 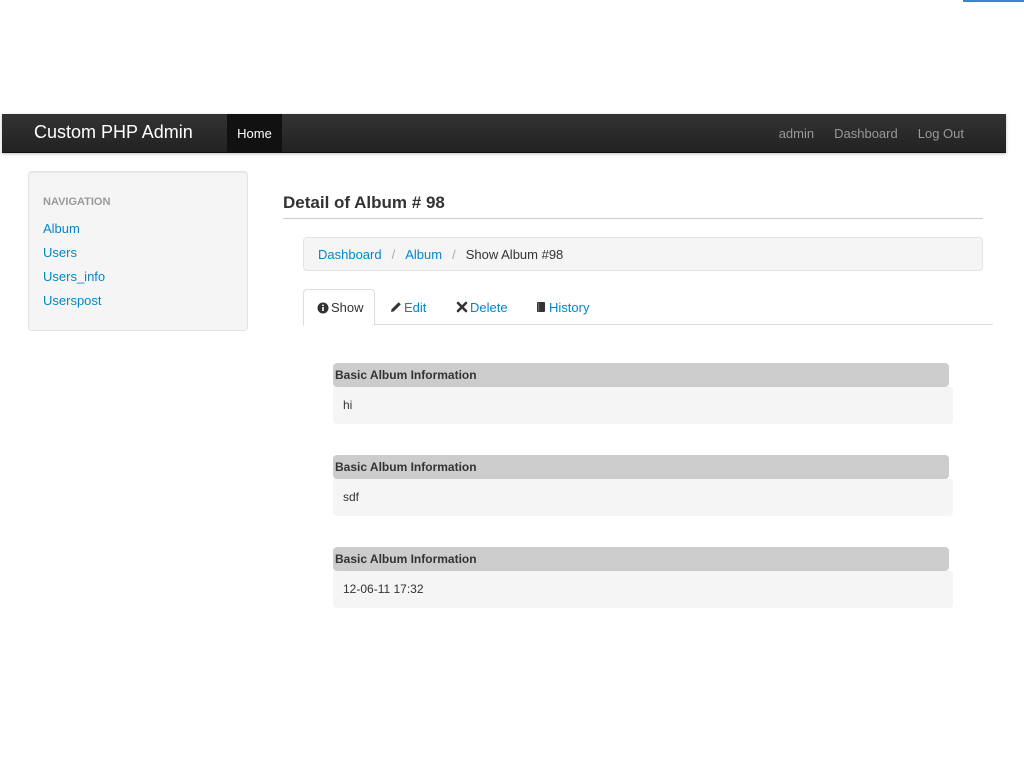 What do you see at coordinates (347, 307) in the screenshot?
I see `tab-show-label: Show` at bounding box center [347, 307].